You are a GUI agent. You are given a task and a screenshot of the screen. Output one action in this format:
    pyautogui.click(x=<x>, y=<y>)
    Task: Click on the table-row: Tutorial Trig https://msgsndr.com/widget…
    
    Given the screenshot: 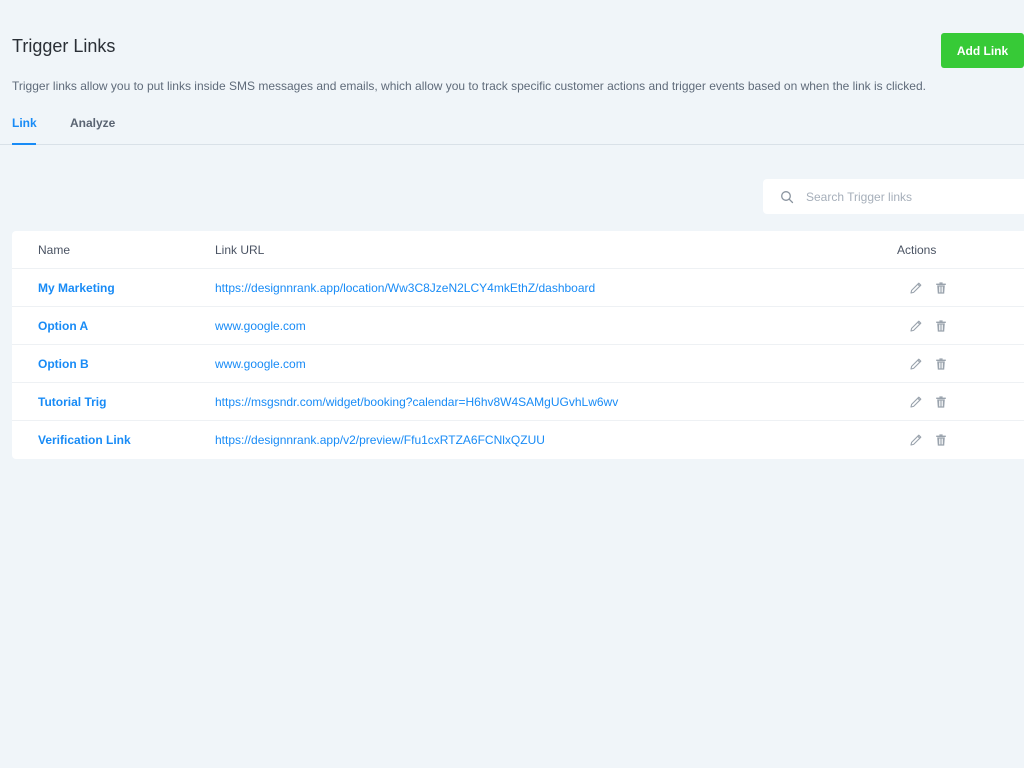 What is the action you would take?
    pyautogui.click(x=518, y=401)
    